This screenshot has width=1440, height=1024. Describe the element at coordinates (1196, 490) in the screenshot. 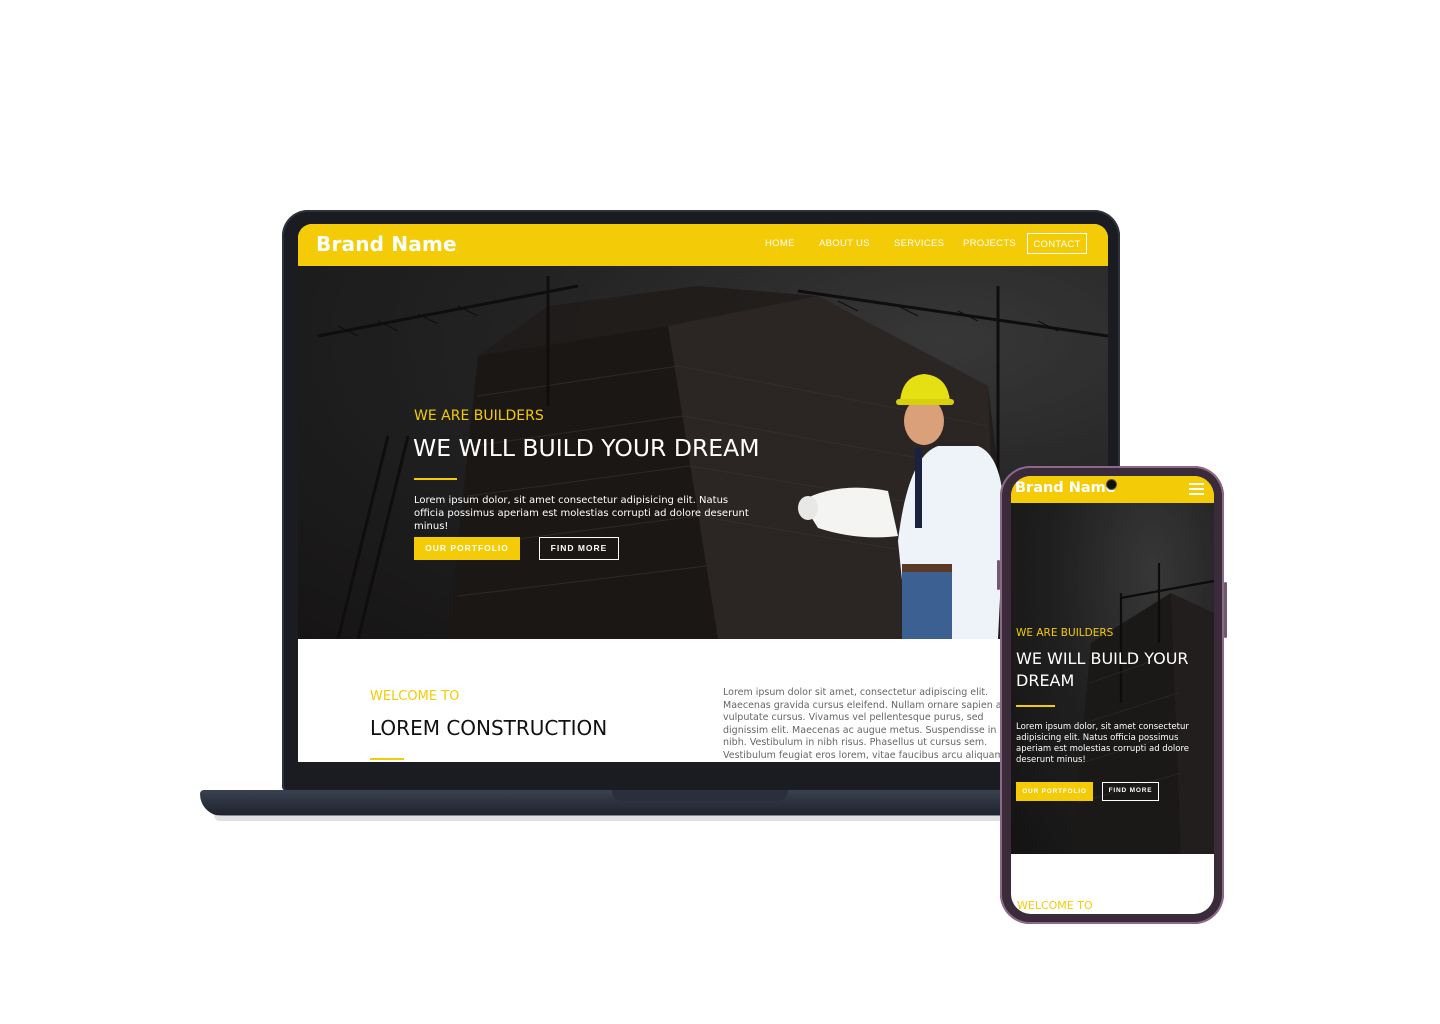

I see `hamburger-menu-icon` at that location.